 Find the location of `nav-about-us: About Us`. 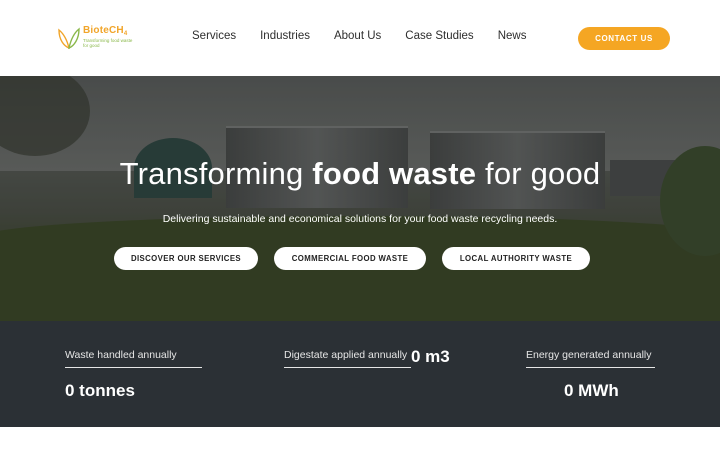

nav-about-us: About Us is located at coordinates (357, 36).